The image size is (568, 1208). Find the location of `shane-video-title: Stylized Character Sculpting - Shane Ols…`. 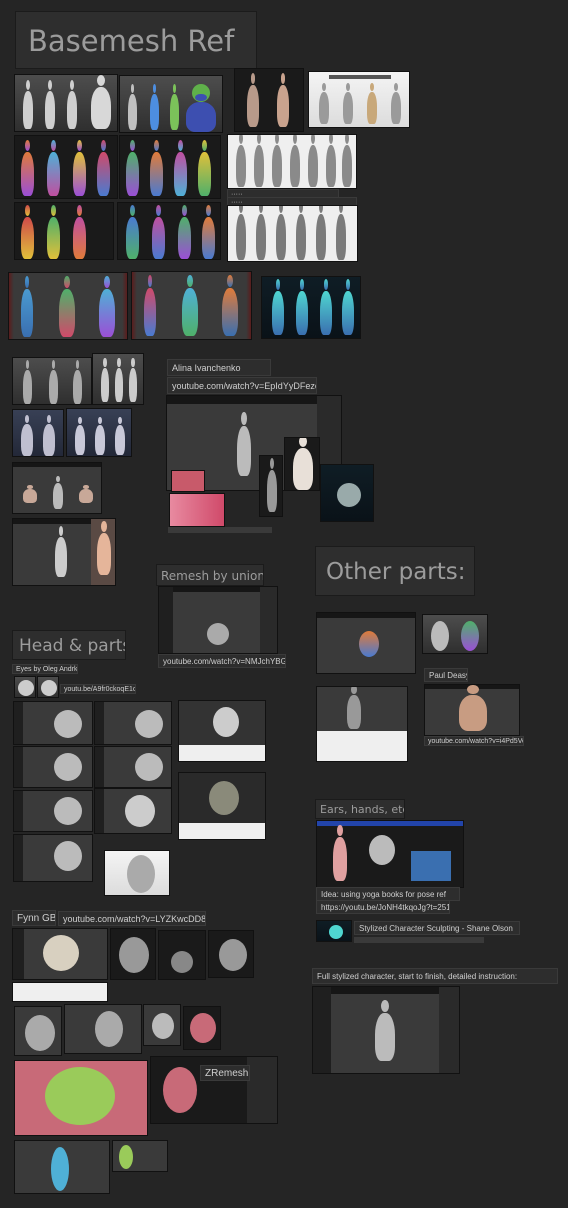

shane-video-title: Stylized Character Sculpting - Shane Ols… is located at coordinates (437, 928).